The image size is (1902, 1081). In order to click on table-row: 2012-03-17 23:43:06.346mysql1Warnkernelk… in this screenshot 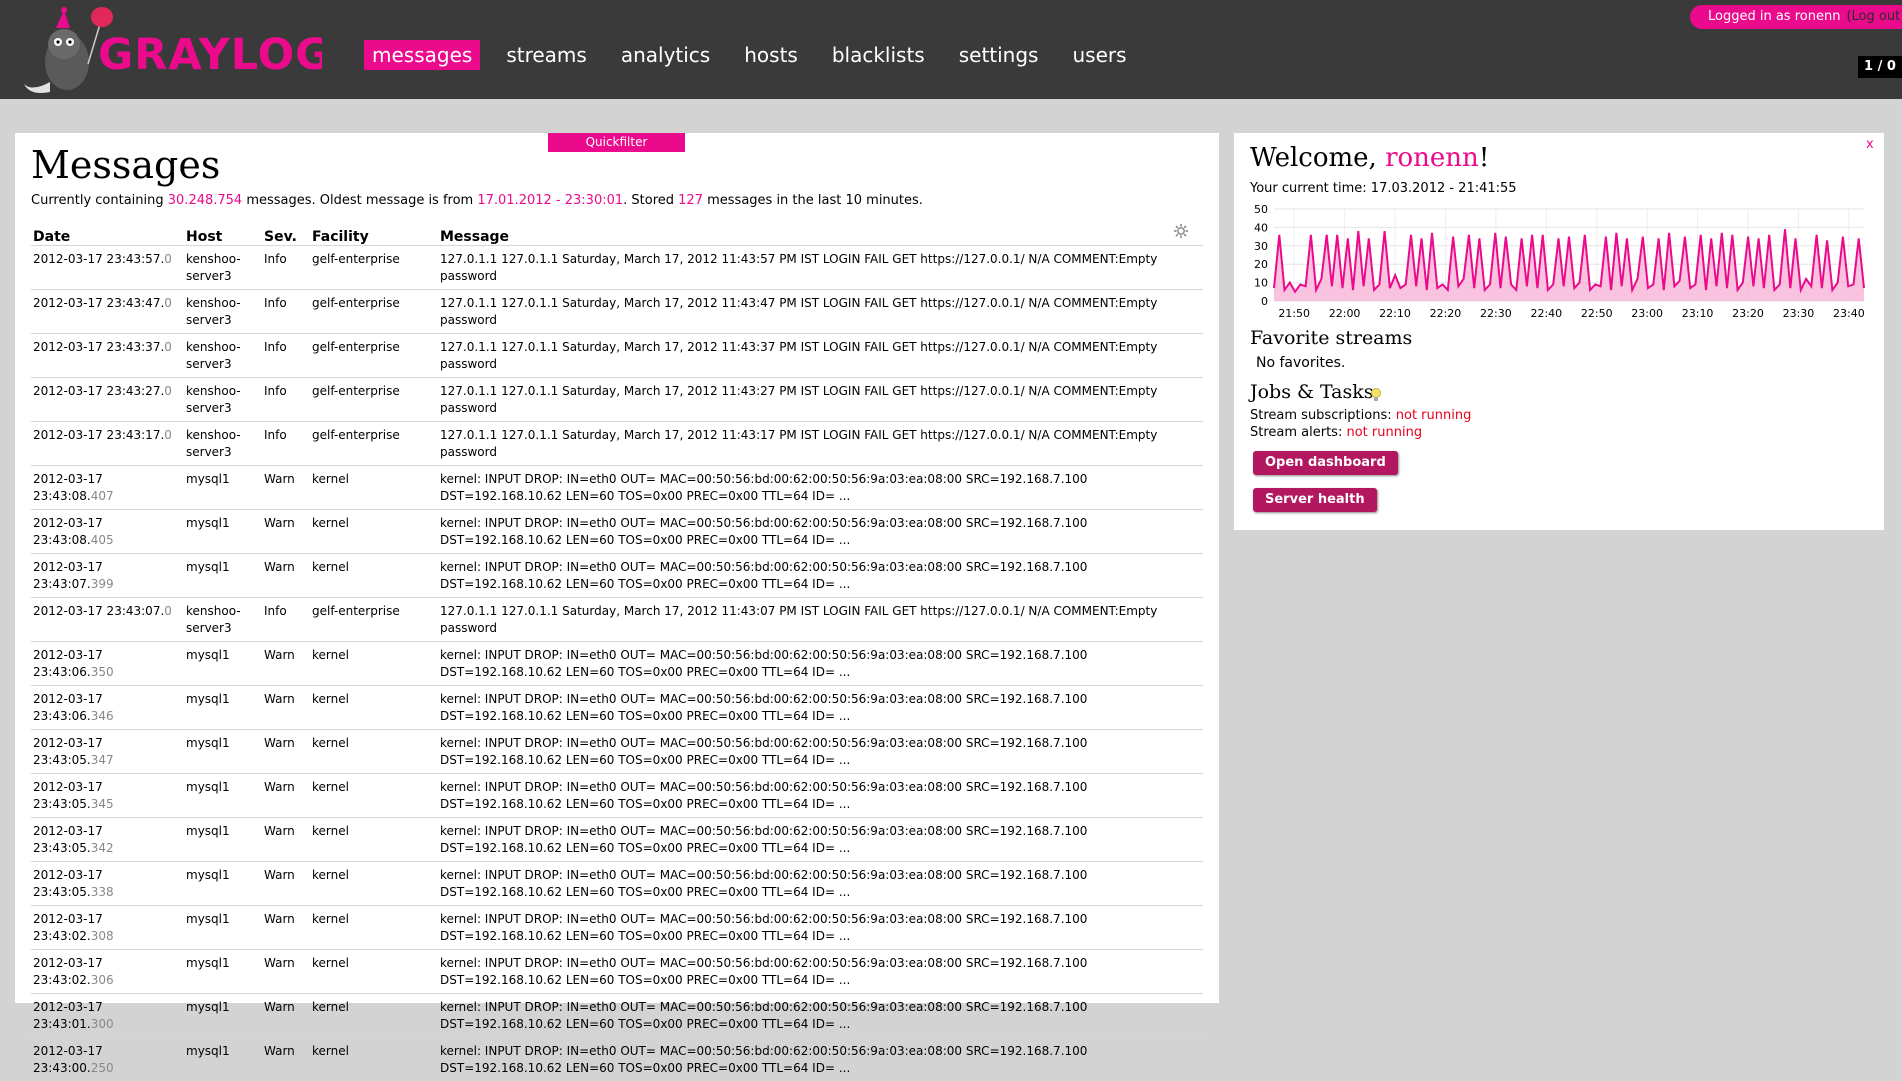, I will do `click(617, 708)`.